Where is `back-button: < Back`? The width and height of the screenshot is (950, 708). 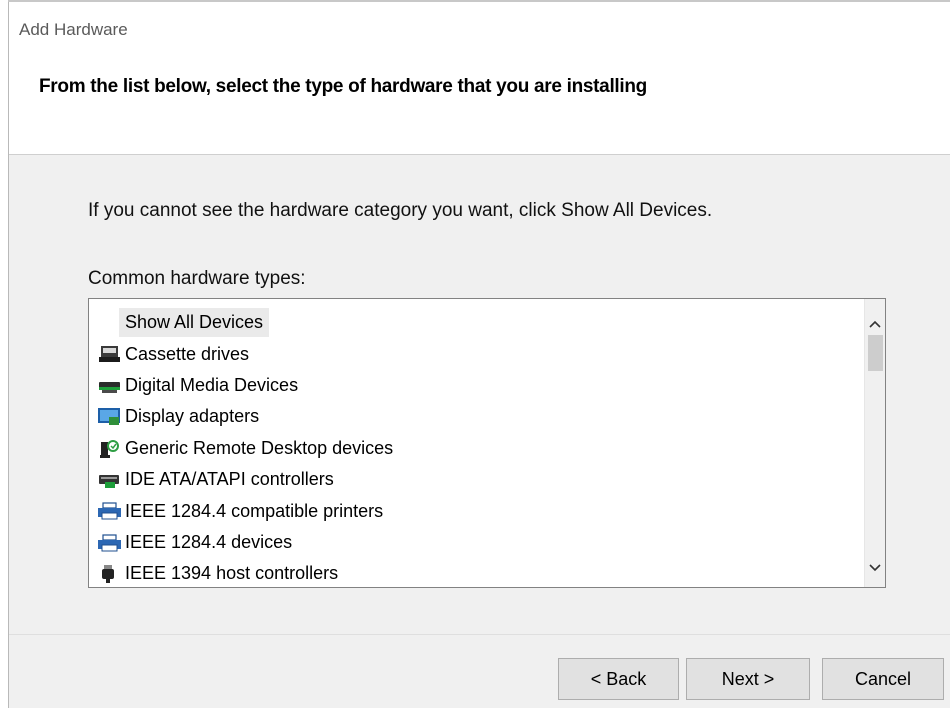 back-button: < Back is located at coordinates (618, 679).